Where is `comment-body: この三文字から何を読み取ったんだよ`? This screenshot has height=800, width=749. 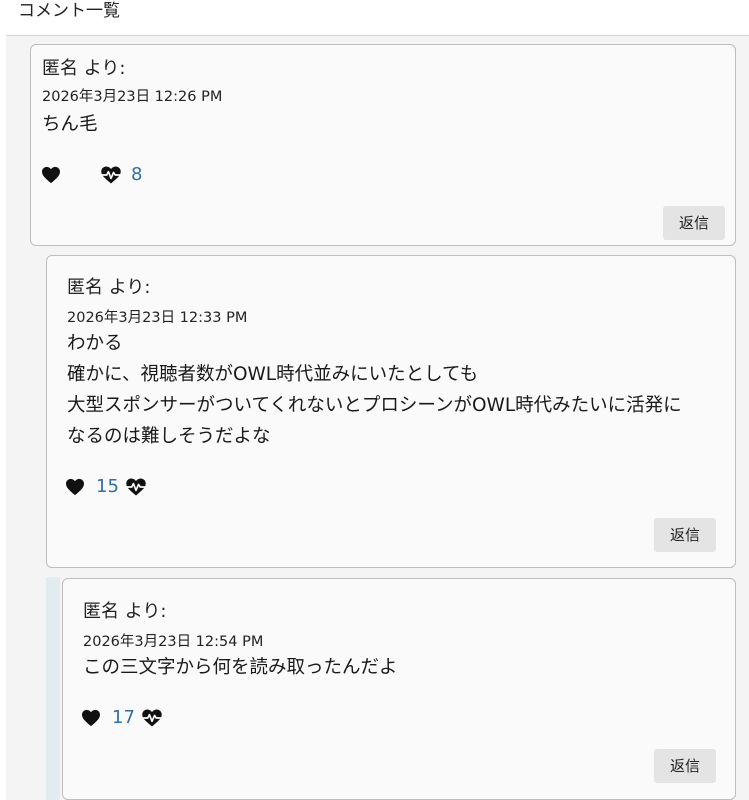 comment-body: この三文字から何を読み取ったんだよ is located at coordinates (240, 667).